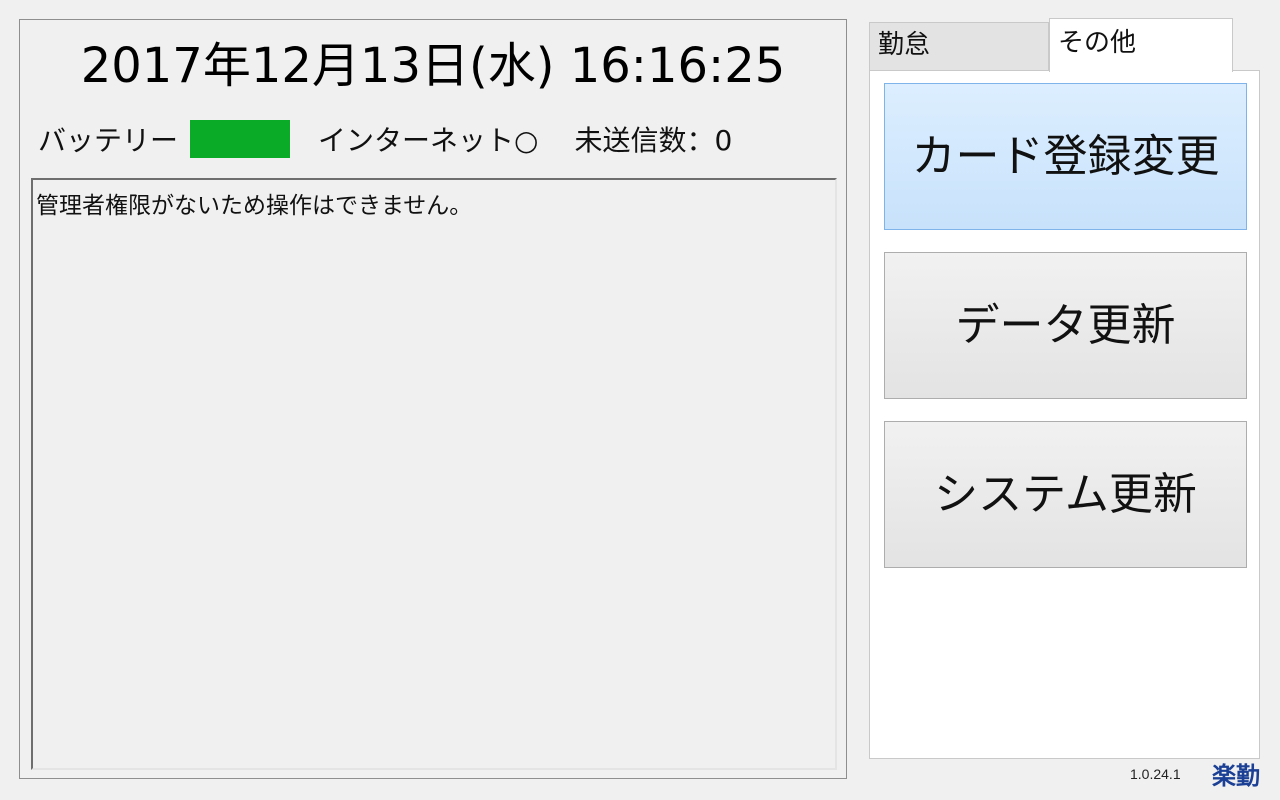 This screenshot has height=800, width=1280. Describe the element at coordinates (428, 140) in the screenshot. I see `internet-status: インターネット○` at that location.